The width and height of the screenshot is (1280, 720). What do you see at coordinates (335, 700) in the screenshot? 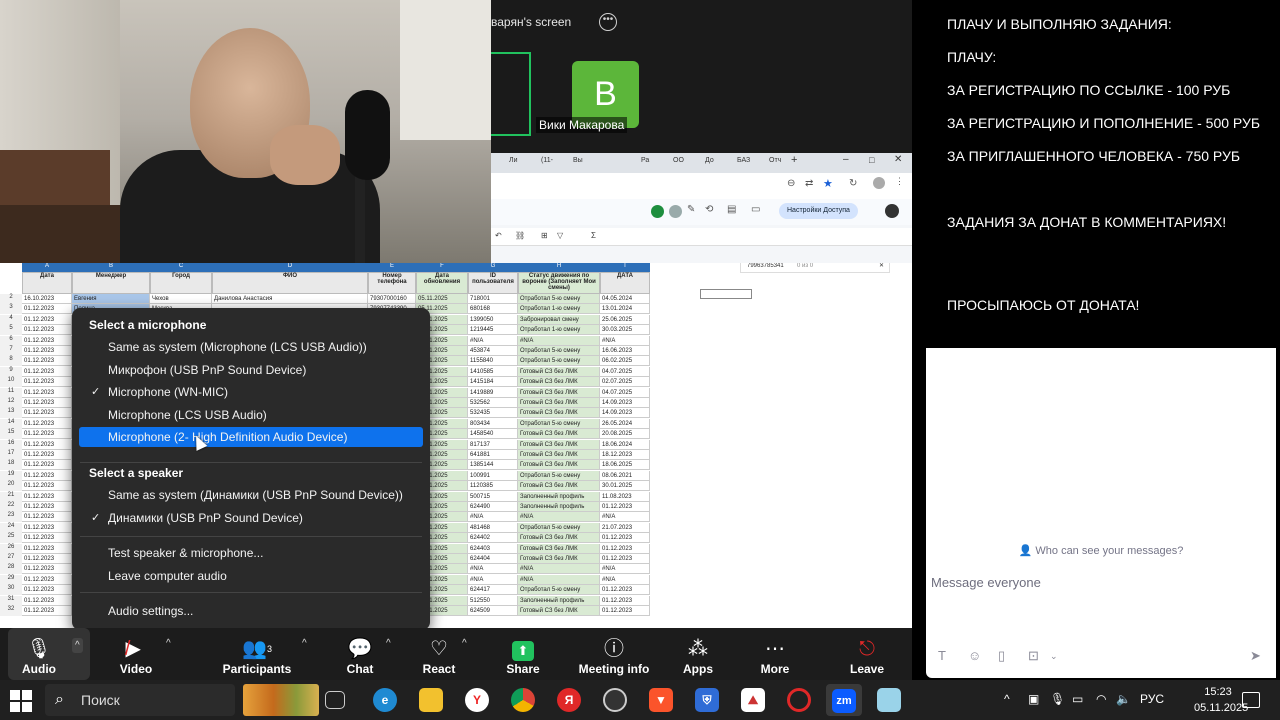
I see `task-view-icon` at bounding box center [335, 700].